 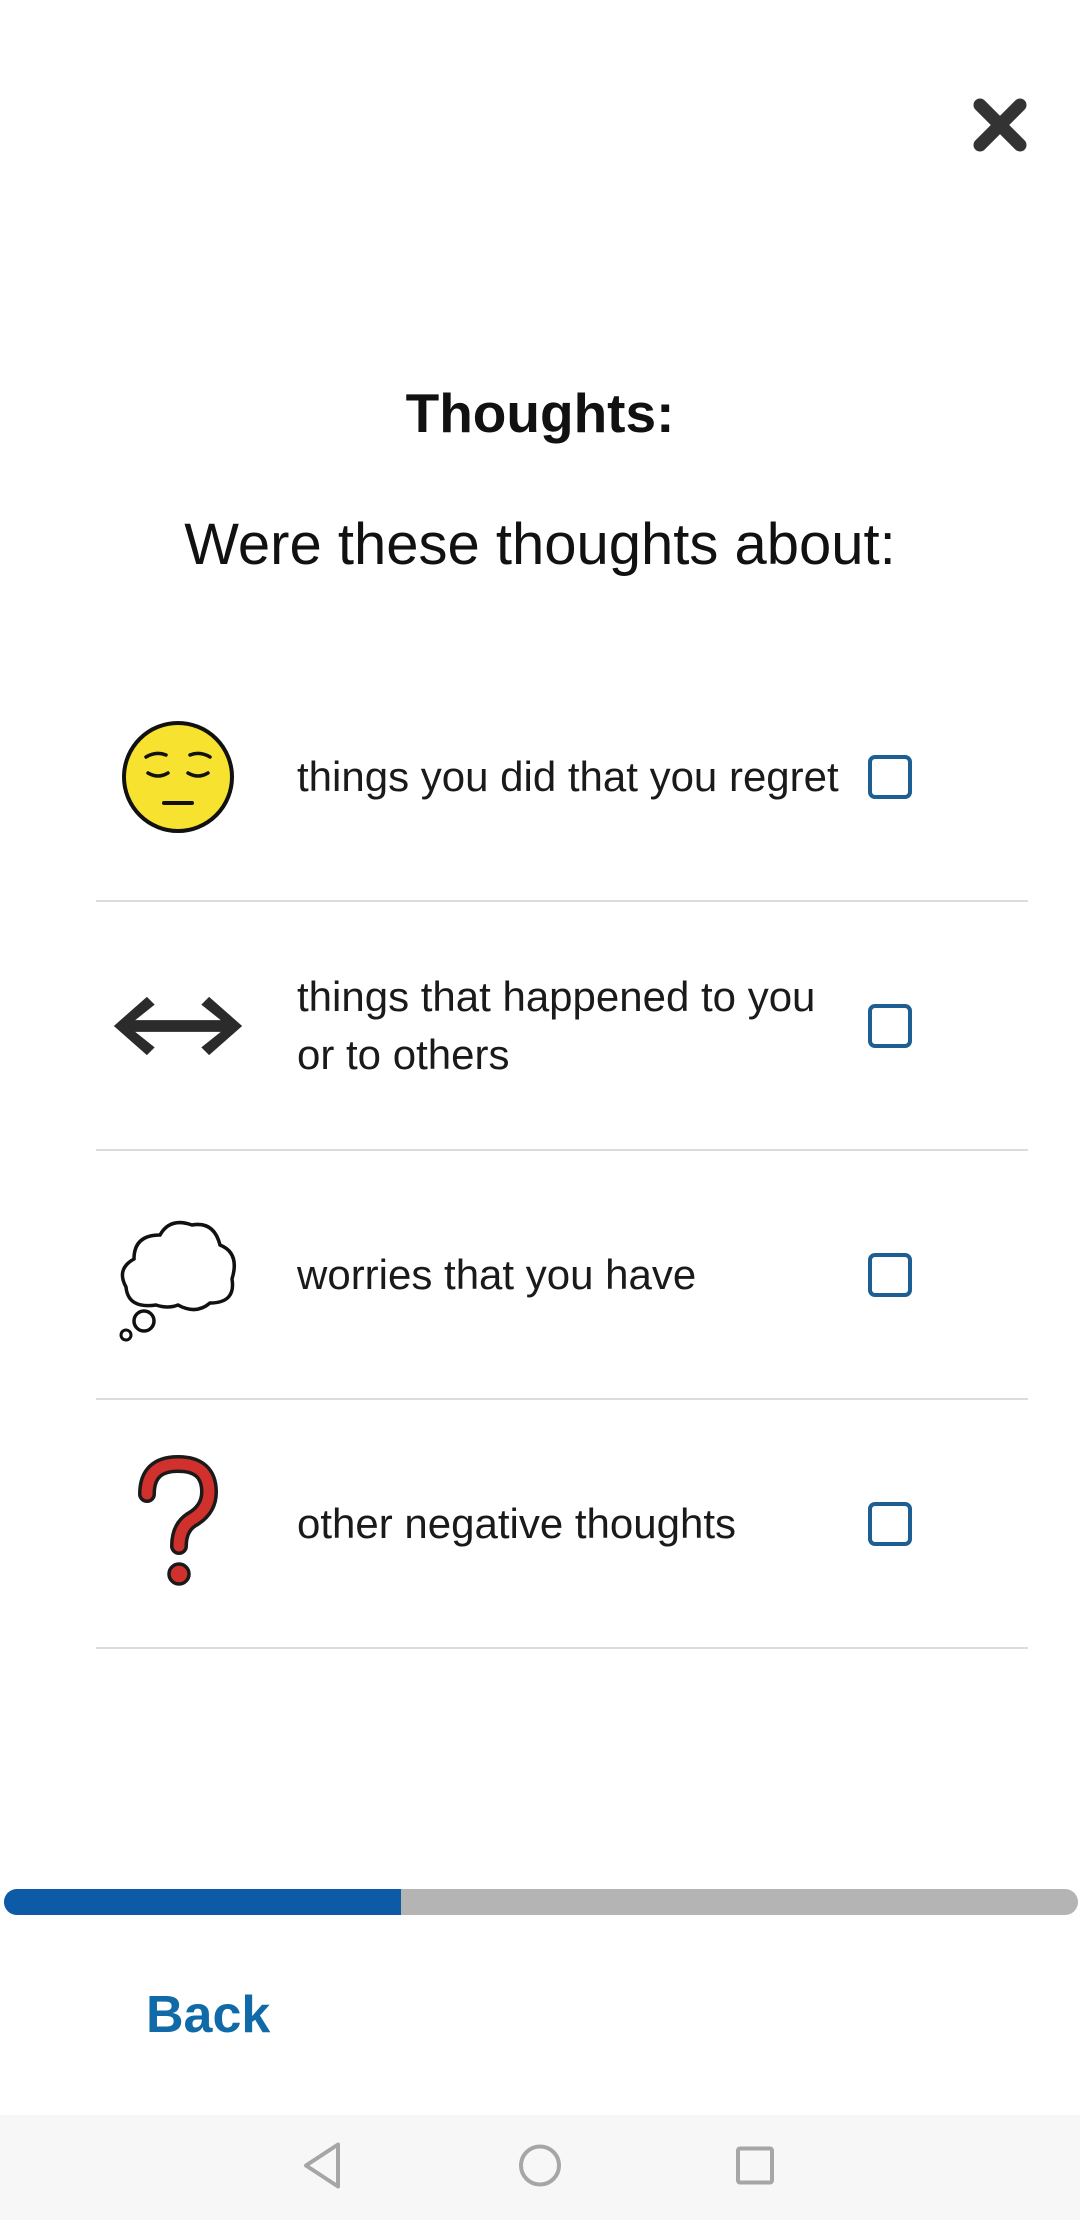 I want to click on close-icon, so click(x=1000, y=125).